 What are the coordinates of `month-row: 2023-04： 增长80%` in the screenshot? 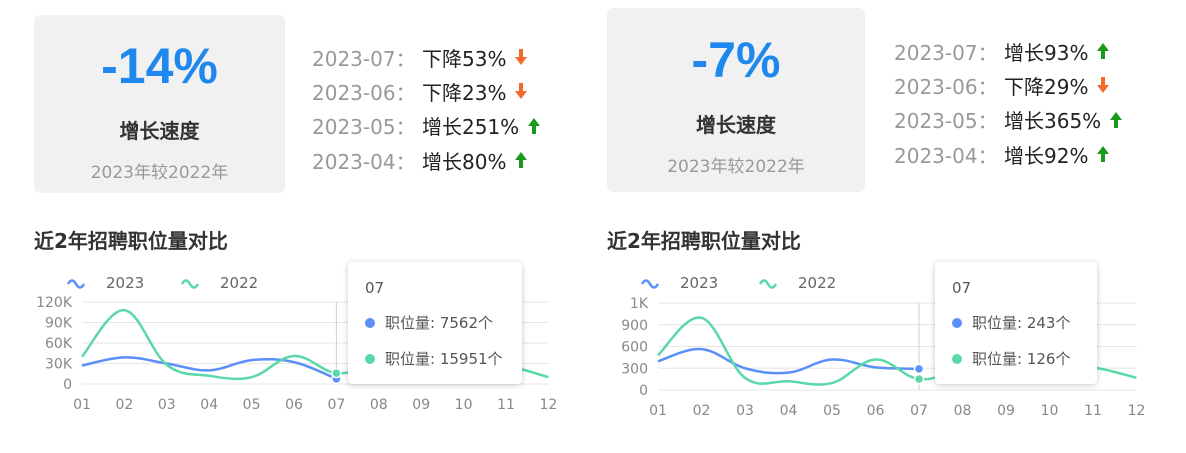 It's located at (426, 160).